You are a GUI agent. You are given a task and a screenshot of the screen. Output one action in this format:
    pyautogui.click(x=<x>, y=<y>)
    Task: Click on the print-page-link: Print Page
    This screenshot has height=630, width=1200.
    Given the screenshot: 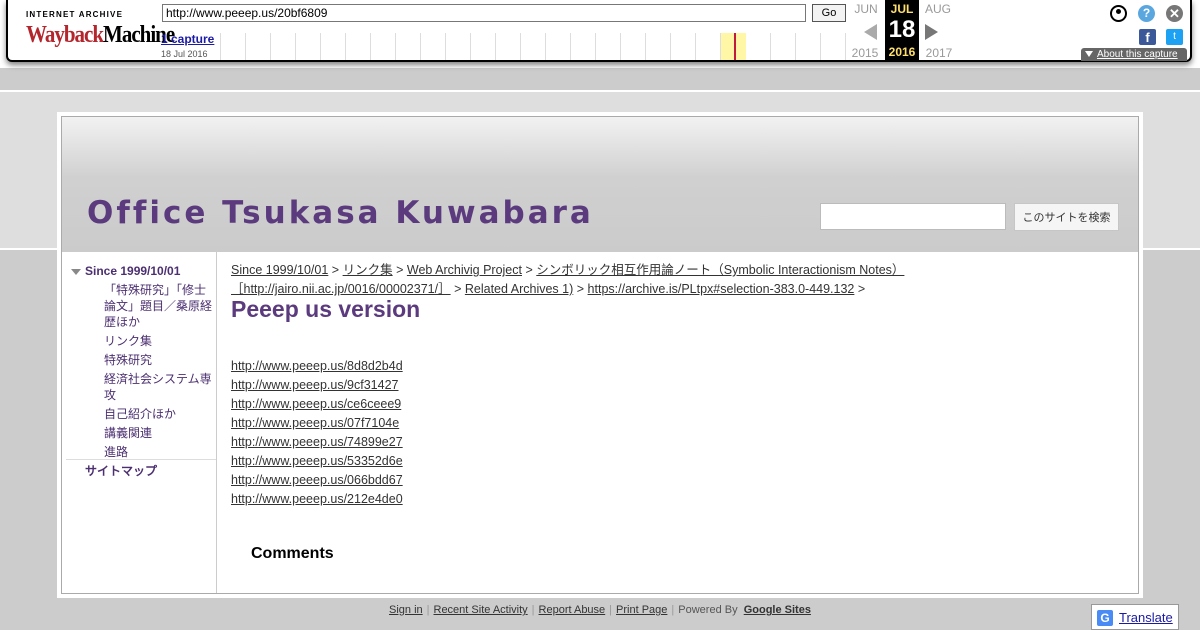 What is the action you would take?
    pyautogui.click(x=641, y=610)
    